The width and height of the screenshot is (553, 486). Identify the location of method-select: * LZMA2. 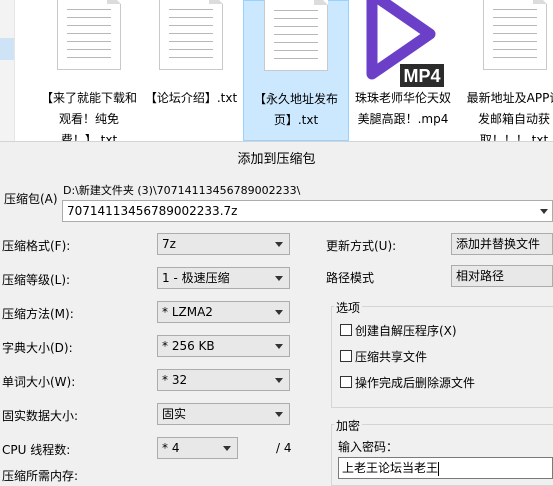
(223, 312).